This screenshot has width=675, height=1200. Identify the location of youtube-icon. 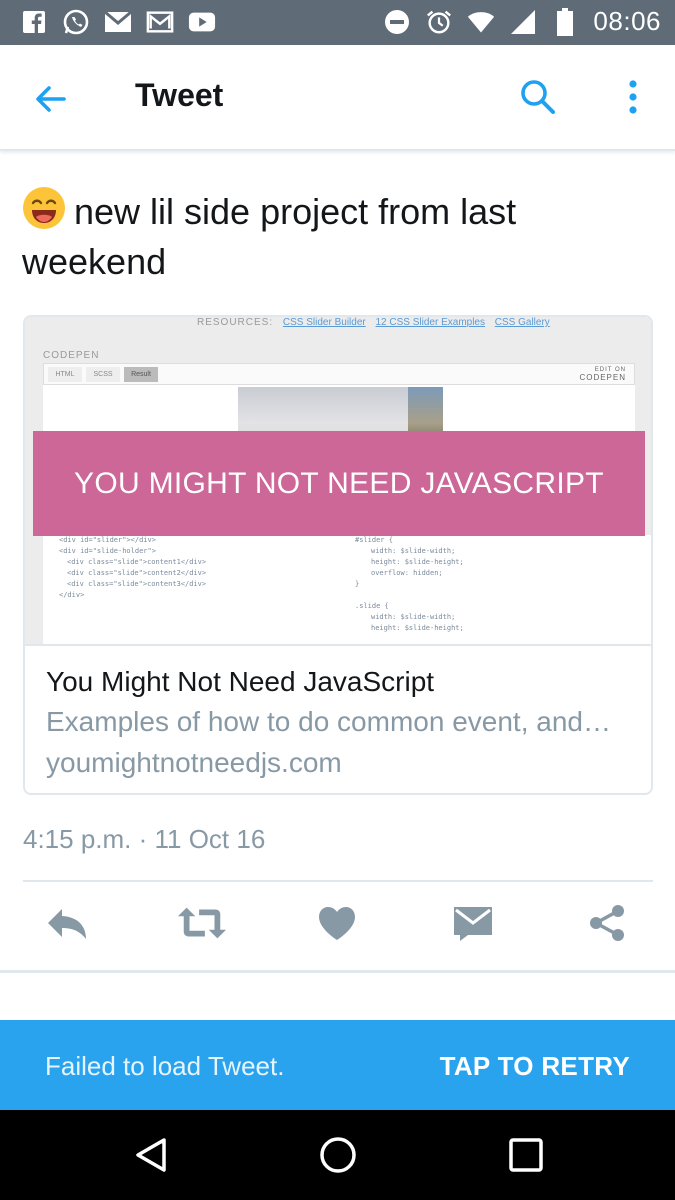
(202, 22).